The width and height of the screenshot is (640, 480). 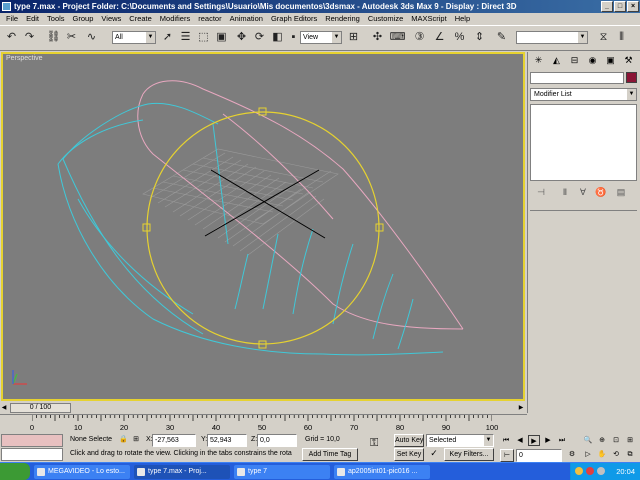 What do you see at coordinates (534, 440) in the screenshot?
I see `play-icon: ▶` at bounding box center [534, 440].